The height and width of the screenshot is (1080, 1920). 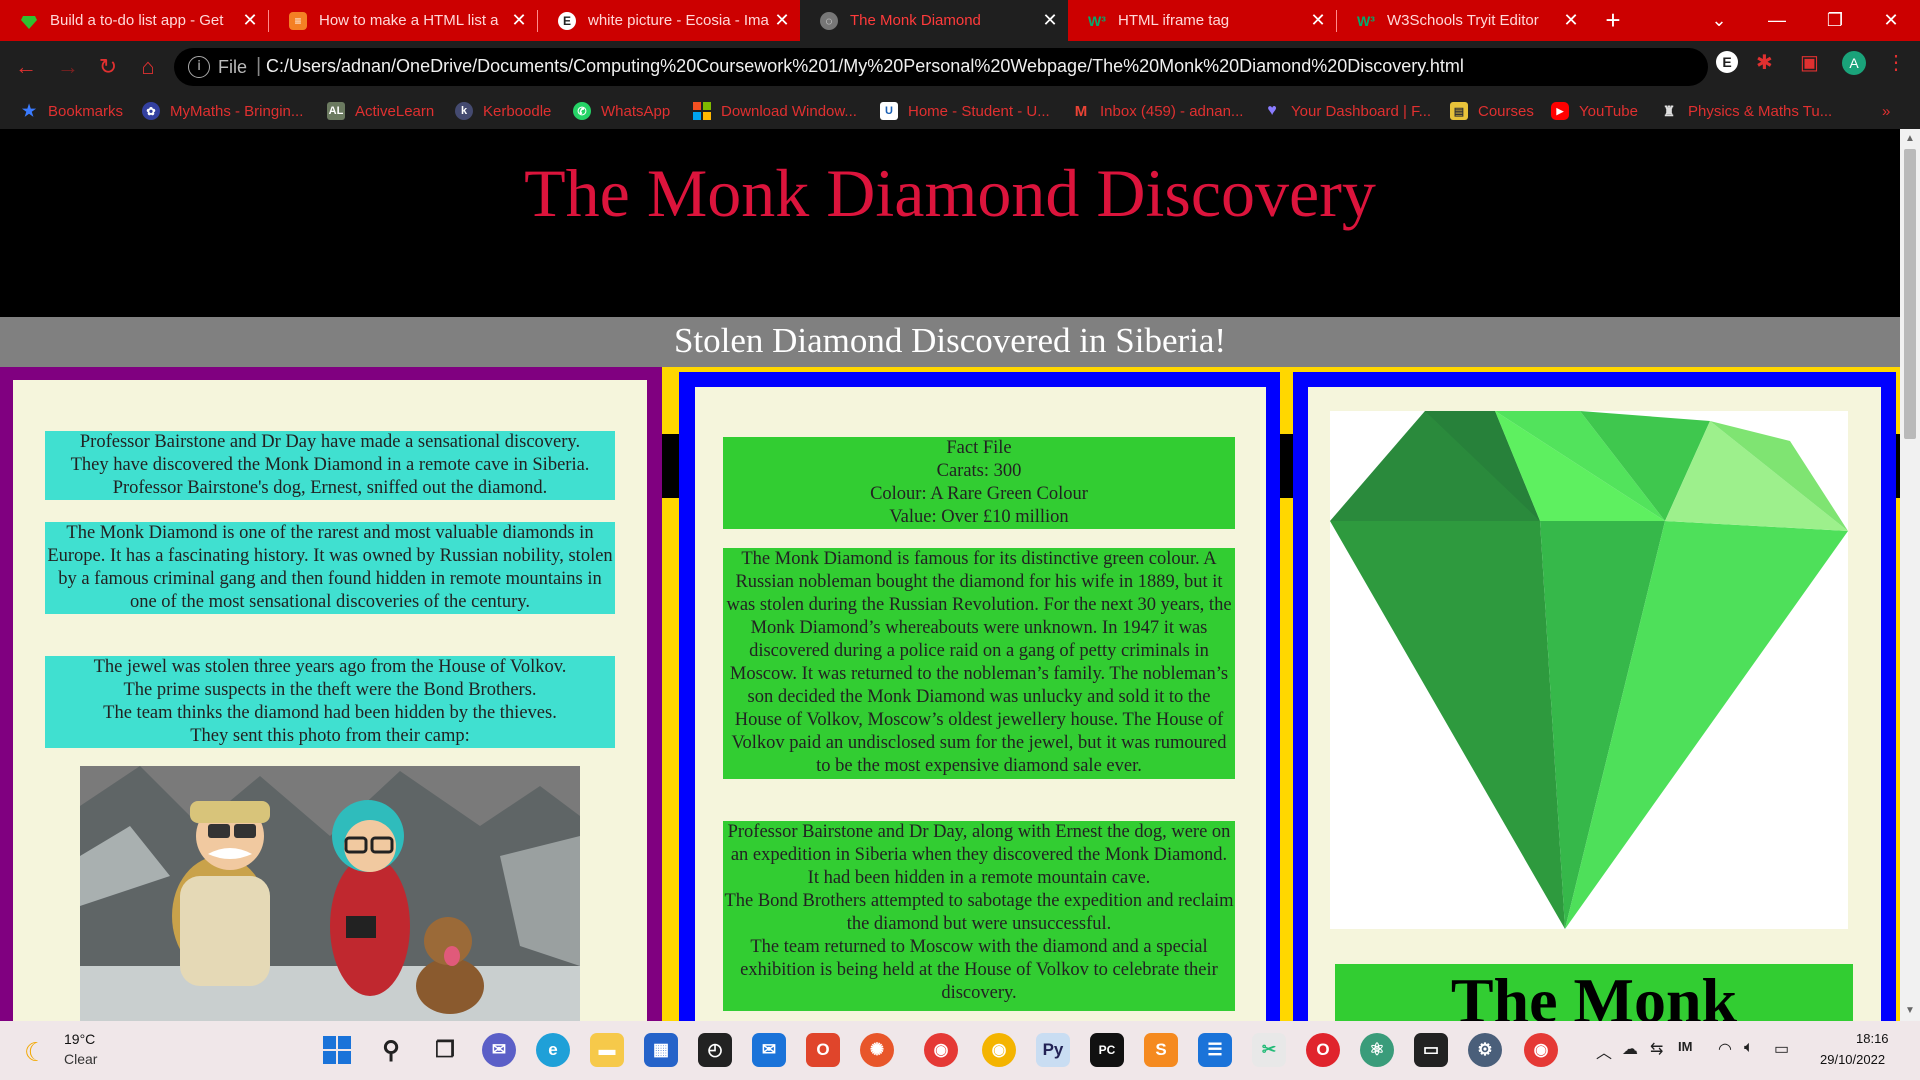 What do you see at coordinates (1764, 62) in the screenshot?
I see `extension-puzzle-icon: ✱` at bounding box center [1764, 62].